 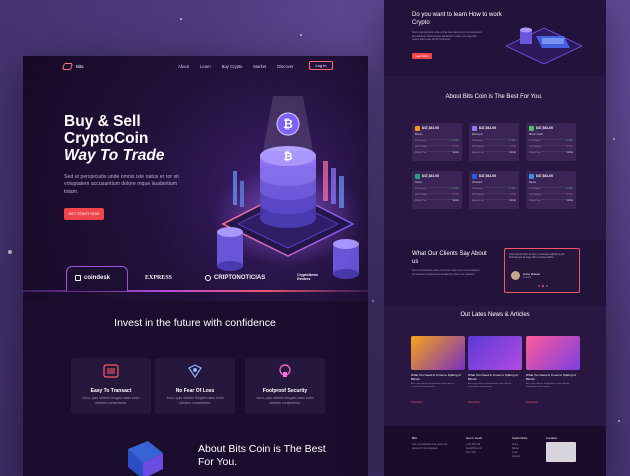 What do you see at coordinates (432, 438) in the screenshot?
I see `footer-logo: Bits` at bounding box center [432, 438].